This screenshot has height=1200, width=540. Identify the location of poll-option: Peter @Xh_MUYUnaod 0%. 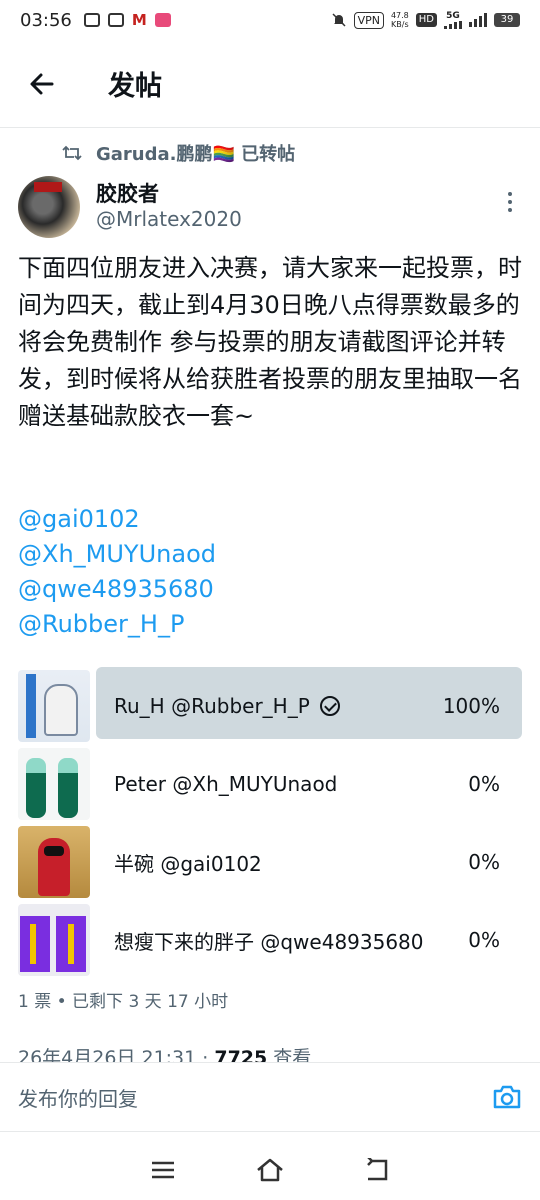
(270, 784).